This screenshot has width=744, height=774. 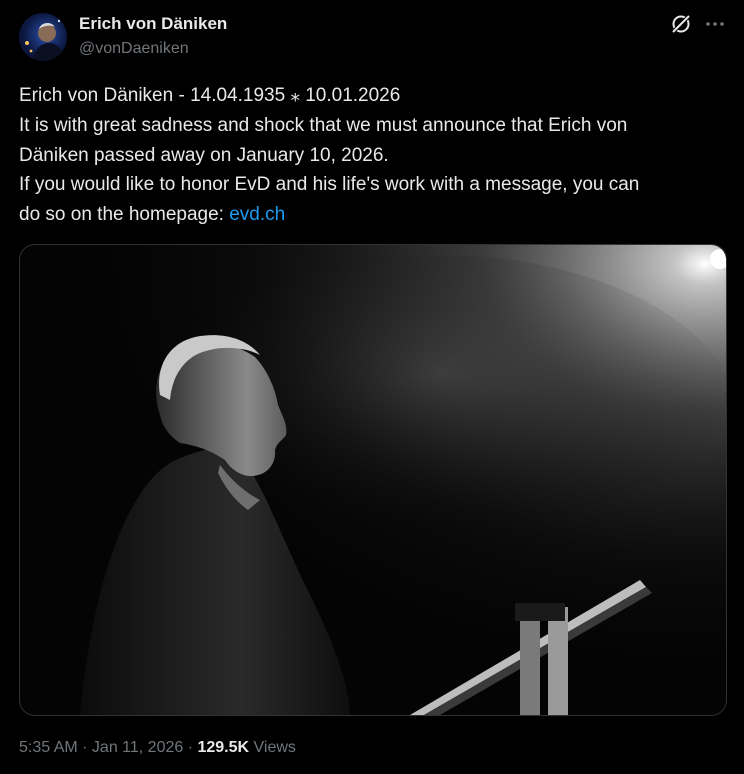 I want to click on views-count: 129.5K, so click(x=223, y=747).